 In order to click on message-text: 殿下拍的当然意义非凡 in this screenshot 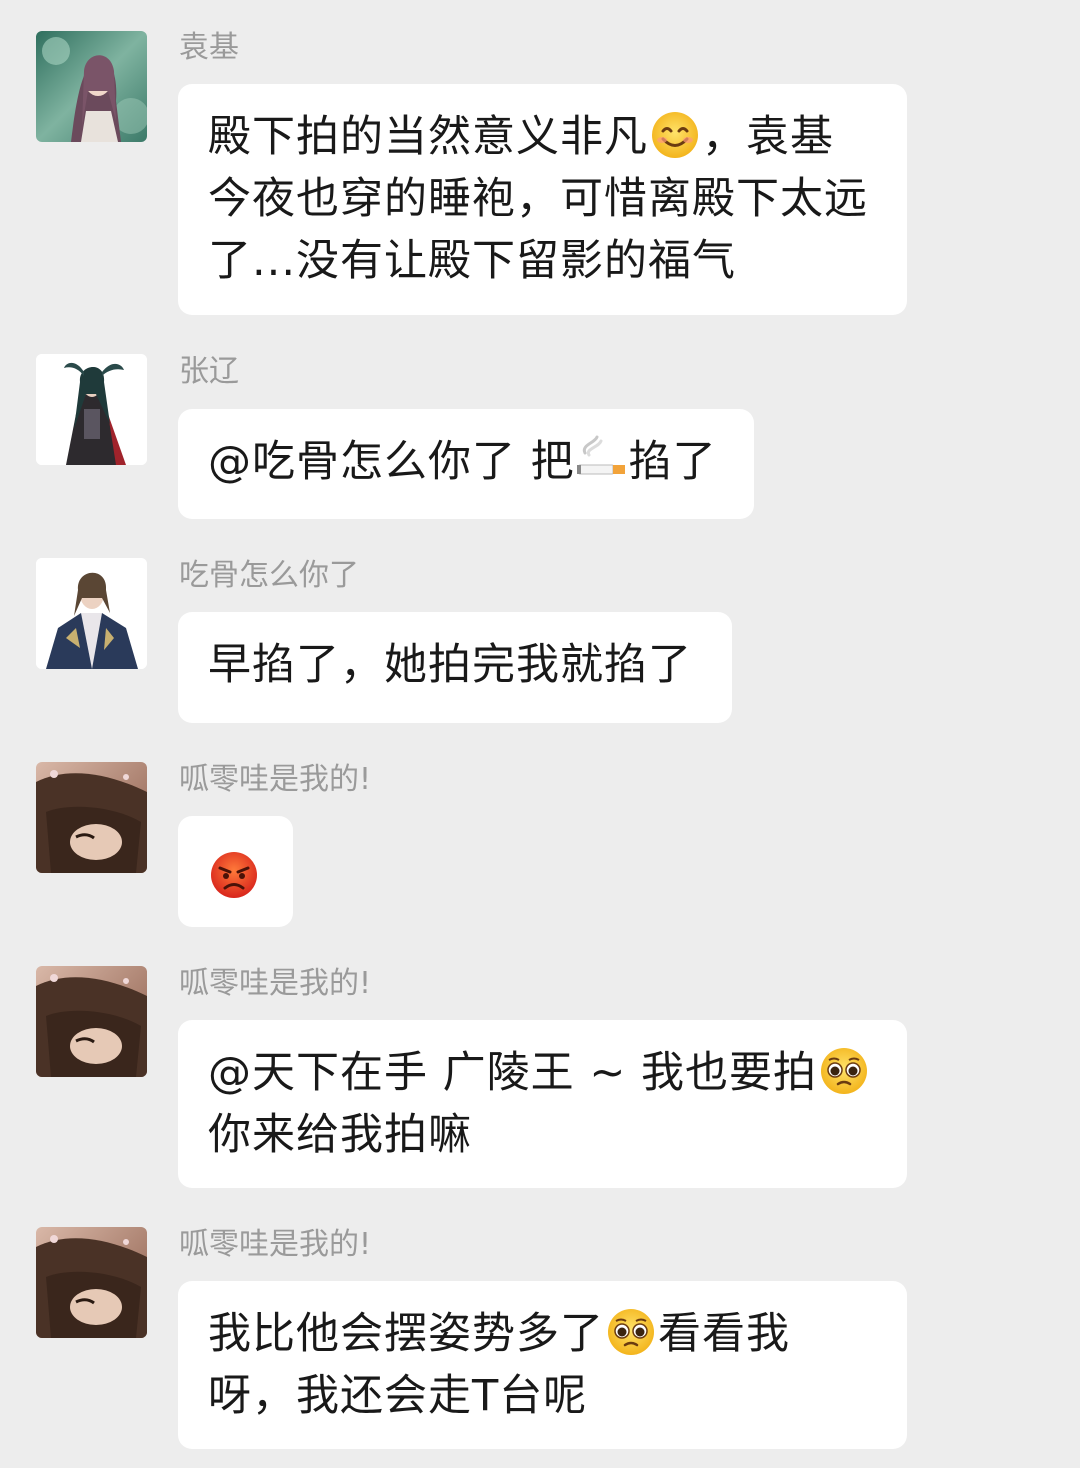, I will do `click(428, 137)`.